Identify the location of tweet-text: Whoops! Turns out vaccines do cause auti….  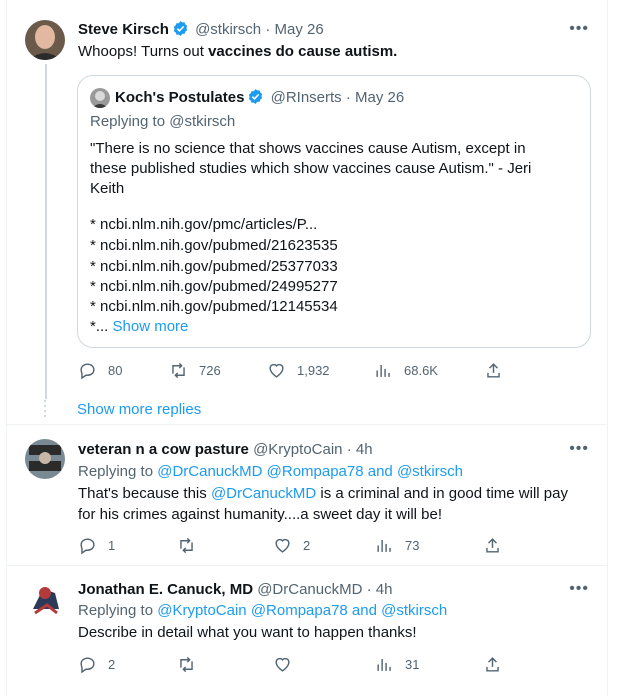
(237, 52).